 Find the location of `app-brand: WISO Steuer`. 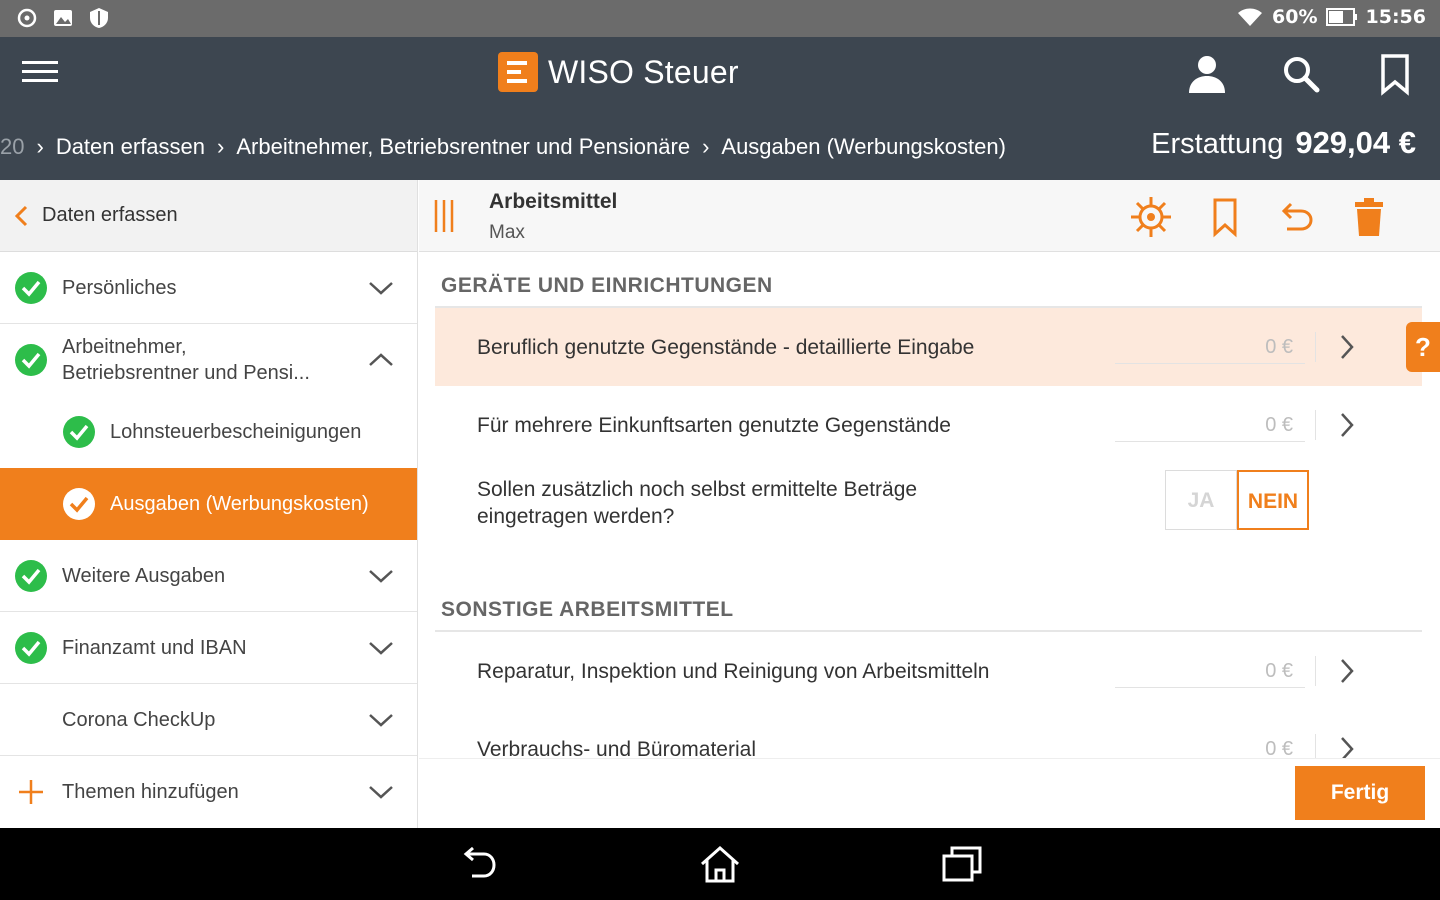

app-brand: WISO Steuer is located at coordinates (618, 72).